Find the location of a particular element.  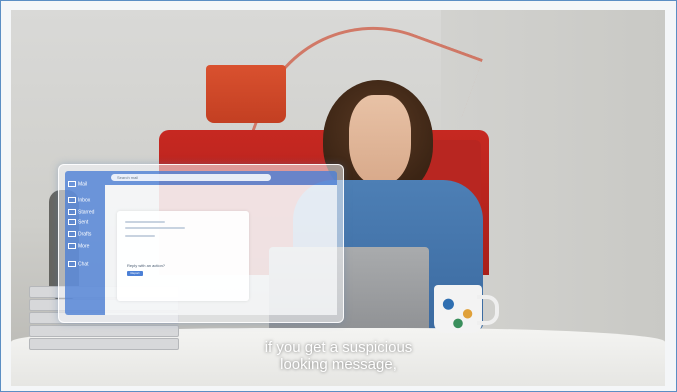

draft-icon is located at coordinates (72, 234).